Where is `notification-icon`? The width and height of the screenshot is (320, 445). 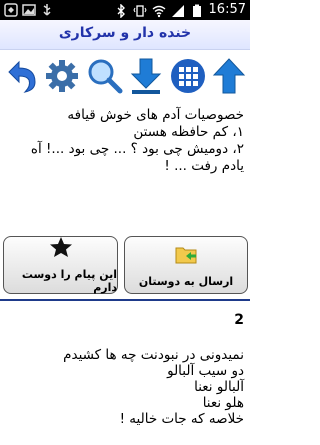
notification-icon is located at coordinates (11, 9).